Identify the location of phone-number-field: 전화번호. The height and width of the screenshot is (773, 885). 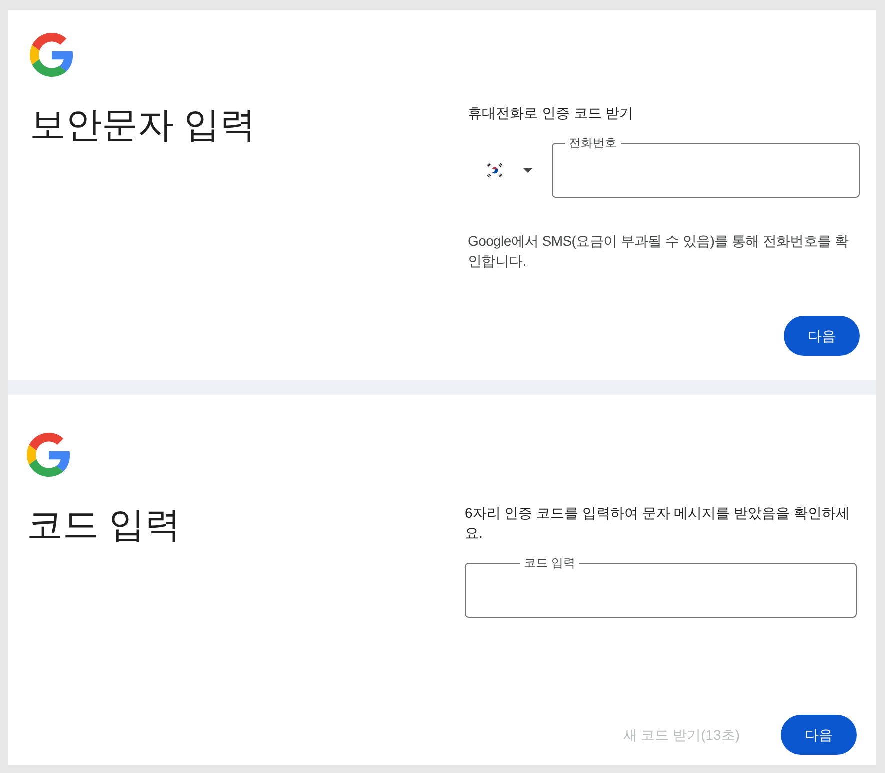
(706, 167).